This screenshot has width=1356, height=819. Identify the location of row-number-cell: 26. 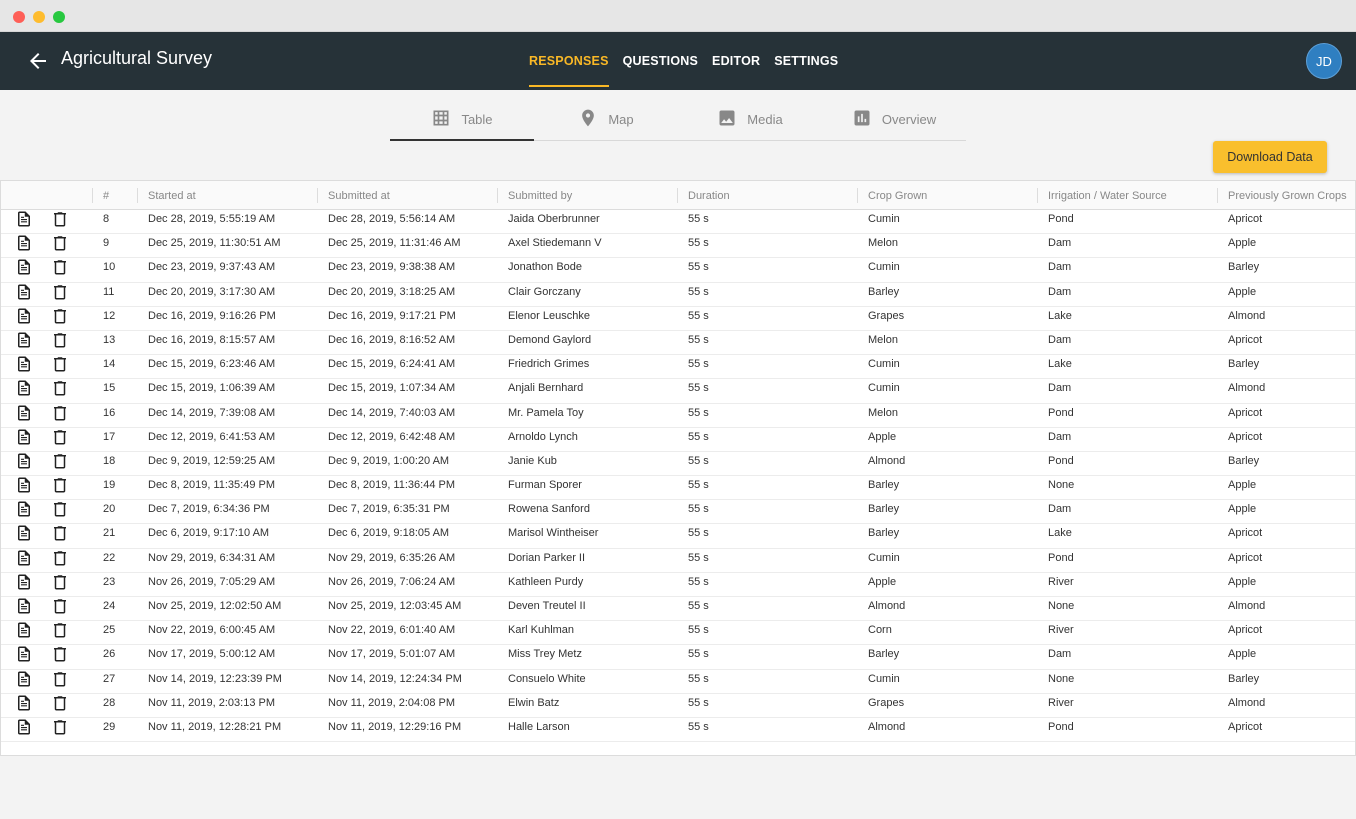
(109, 654).